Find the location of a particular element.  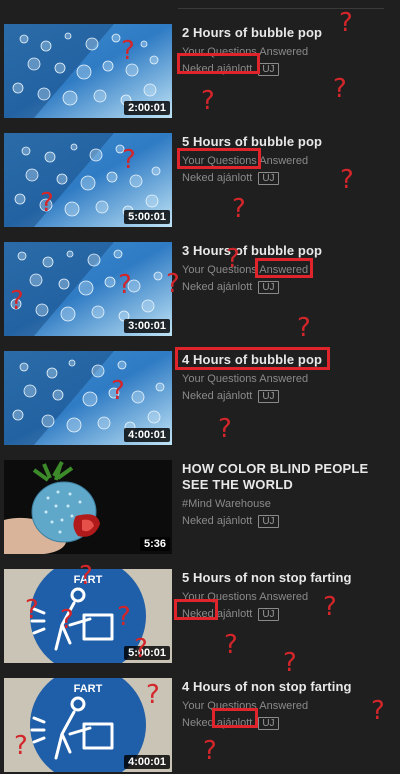

video-duration: 3:00:01 is located at coordinates (147, 326).